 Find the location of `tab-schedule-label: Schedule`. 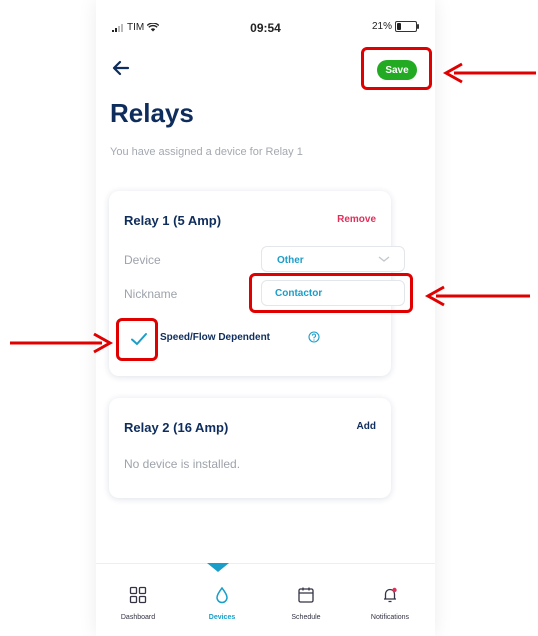

tab-schedule-label: Schedule is located at coordinates (306, 617).